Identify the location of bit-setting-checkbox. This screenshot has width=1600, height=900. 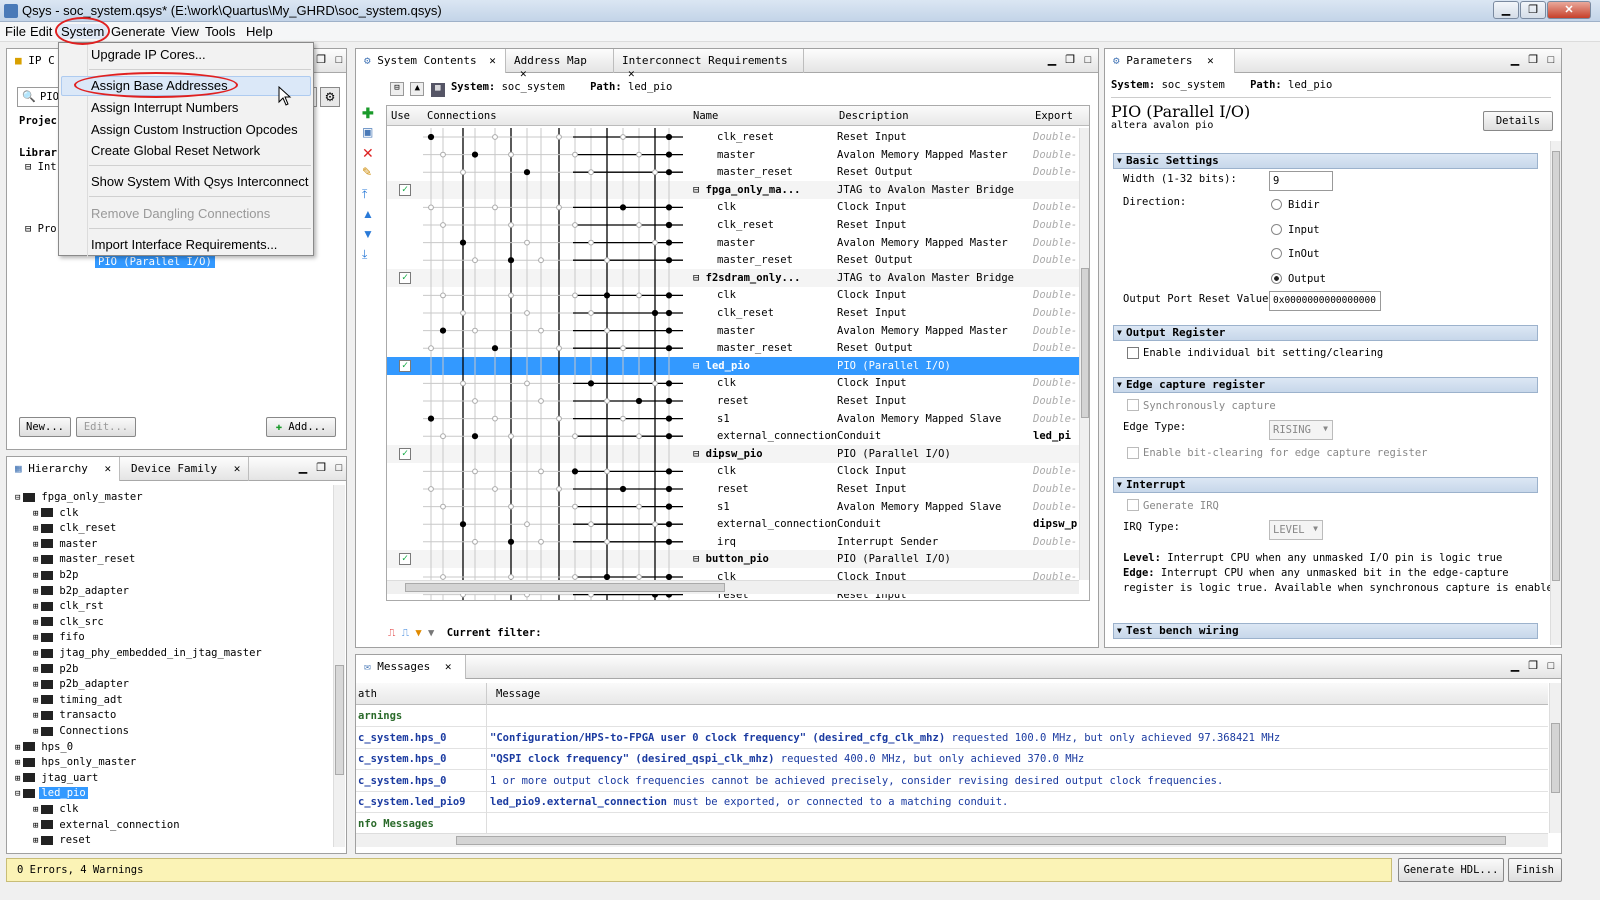
(1133, 353).